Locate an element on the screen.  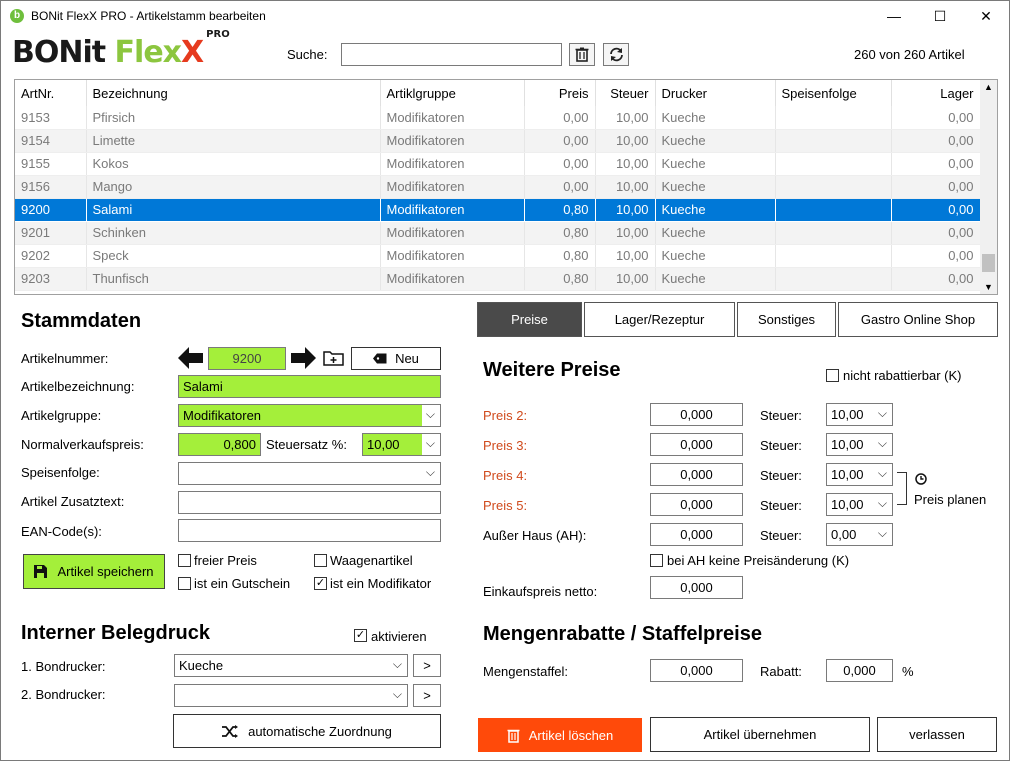
vk-field: 0,800 is located at coordinates (219, 444).